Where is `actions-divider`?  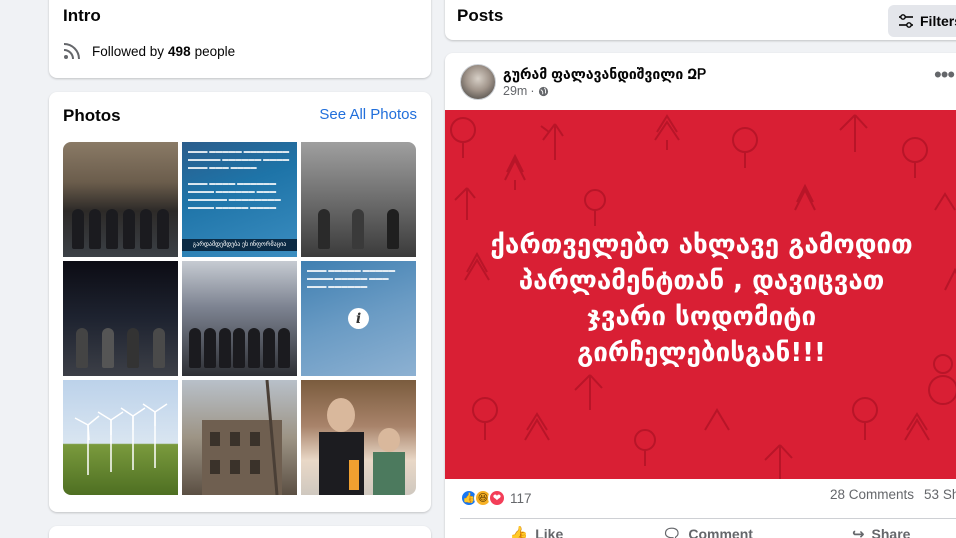
actions-divider is located at coordinates (708, 518).